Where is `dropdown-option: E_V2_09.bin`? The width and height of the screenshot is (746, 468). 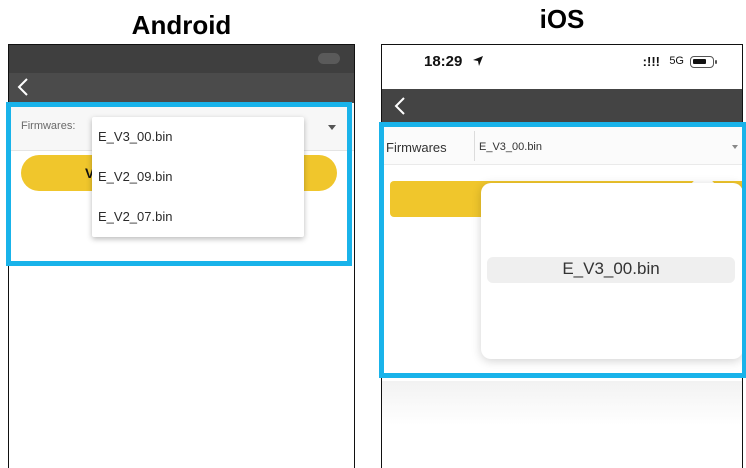
dropdown-option: E_V2_09.bin is located at coordinates (198, 177).